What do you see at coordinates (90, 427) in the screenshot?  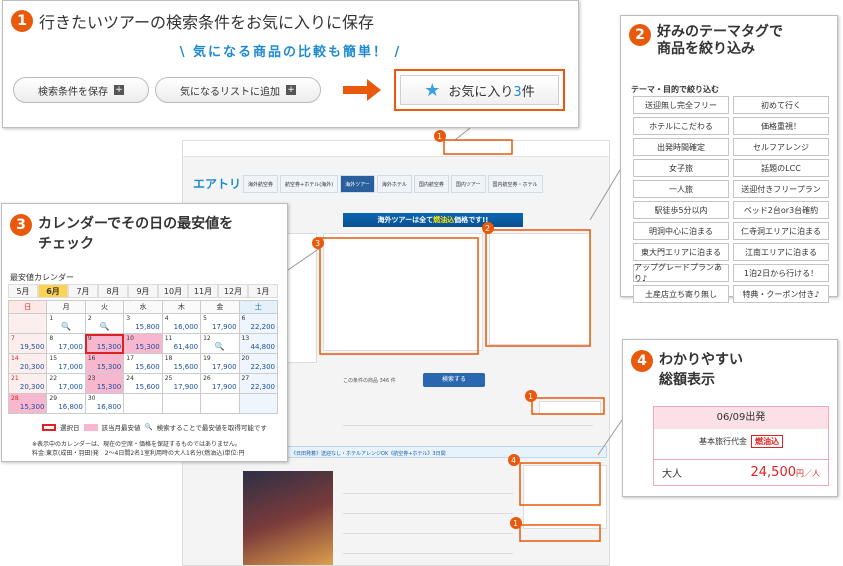 I see `cheapest-swatch` at bounding box center [90, 427].